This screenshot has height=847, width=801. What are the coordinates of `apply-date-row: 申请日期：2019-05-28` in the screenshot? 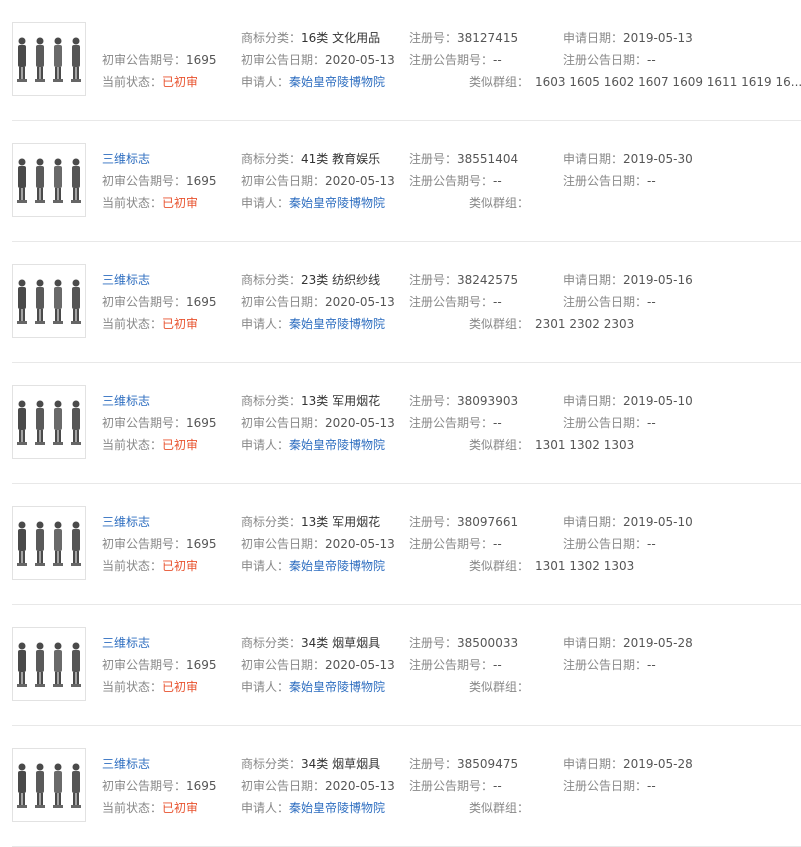 It's located at (628, 643).